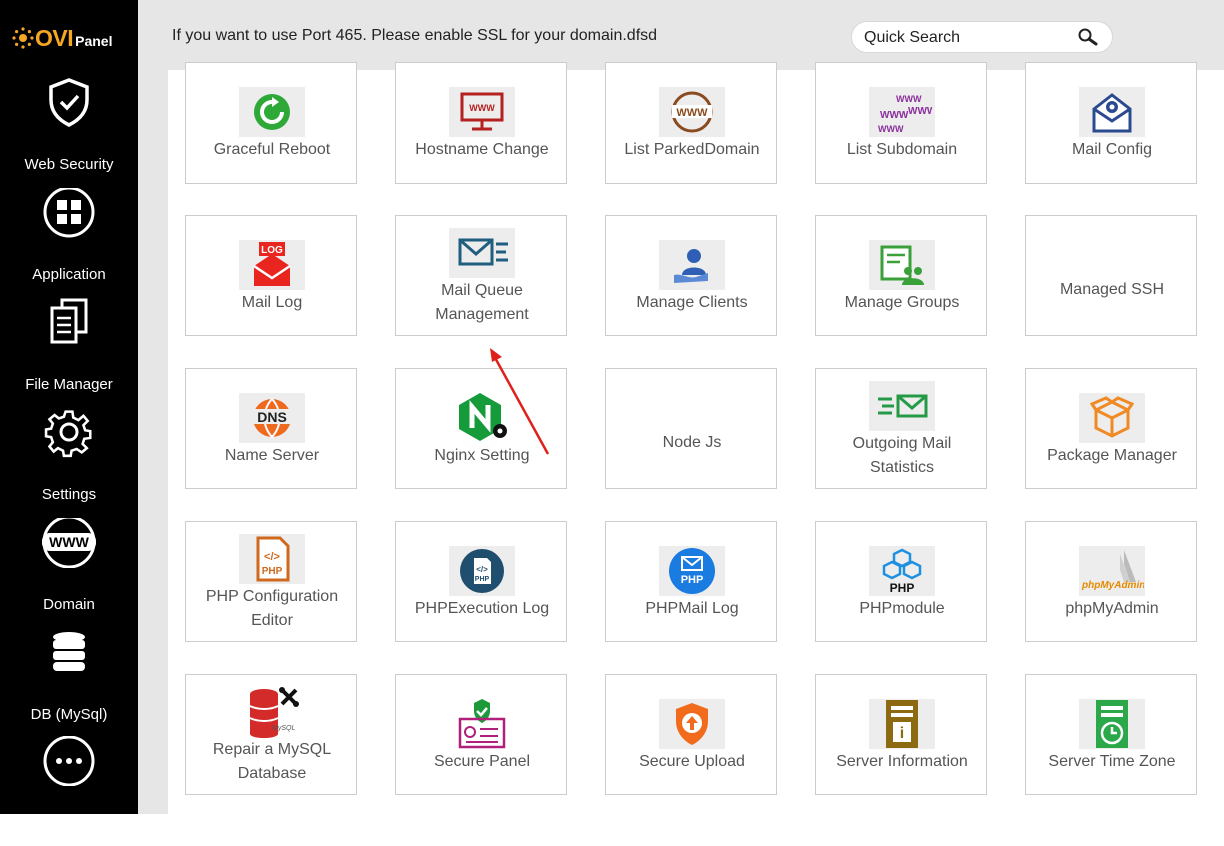  I want to click on tile-label: Server Time Zone, so click(1112, 761).